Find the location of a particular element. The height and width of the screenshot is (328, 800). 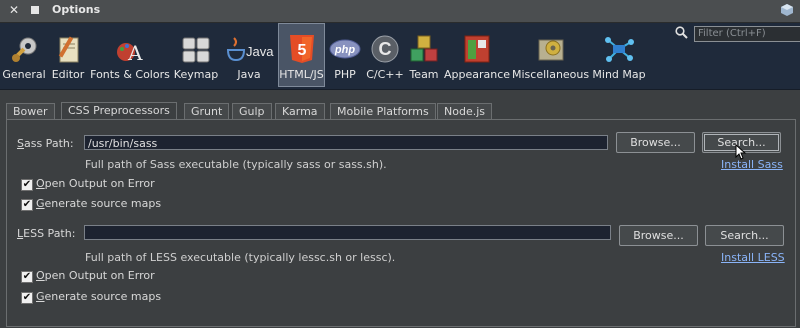

install-sass-link: Install Sass is located at coordinates (752, 164).